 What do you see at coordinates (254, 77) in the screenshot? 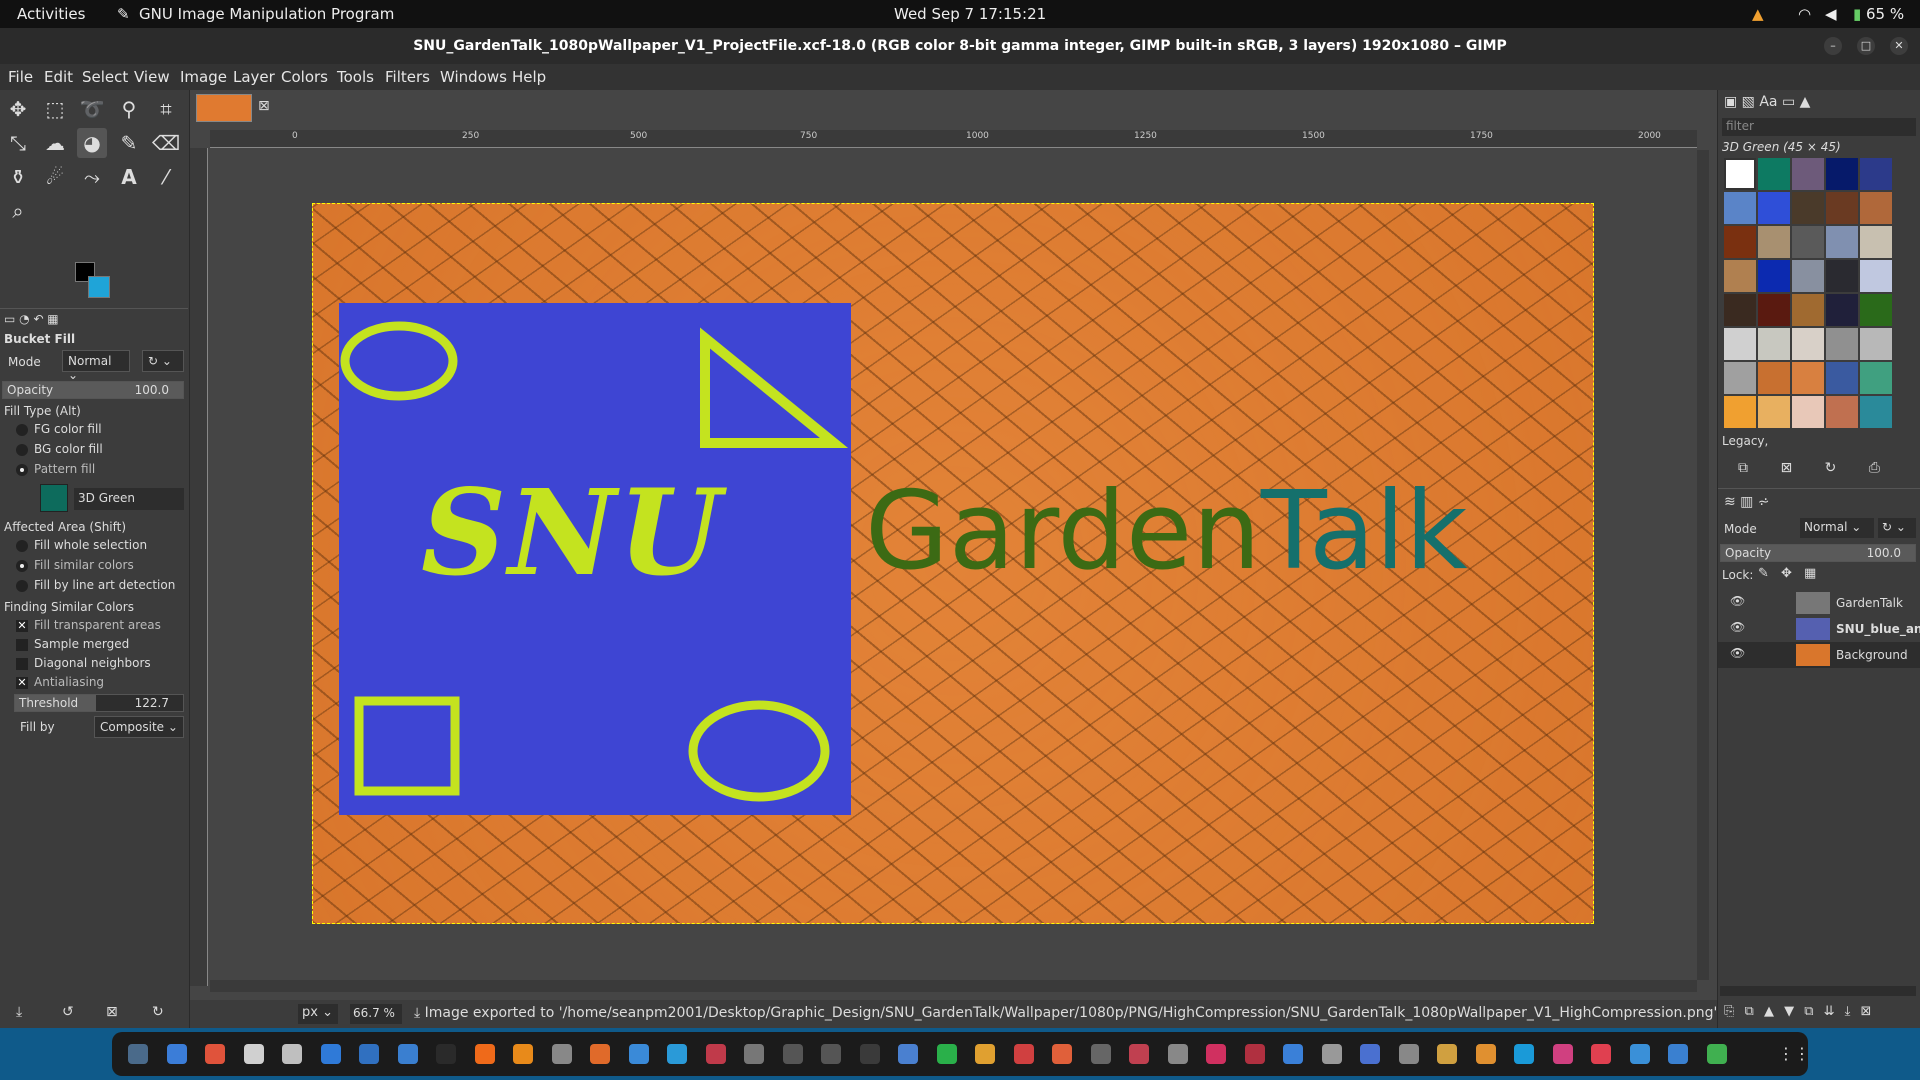
I see `menu-layer: Layer` at bounding box center [254, 77].